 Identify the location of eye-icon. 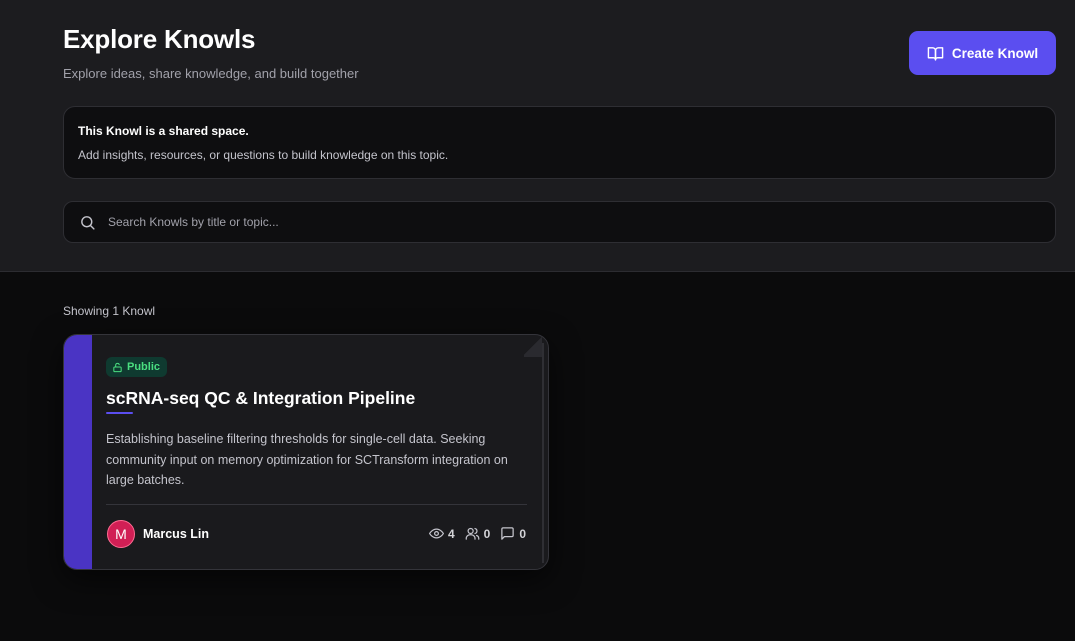
(436, 533).